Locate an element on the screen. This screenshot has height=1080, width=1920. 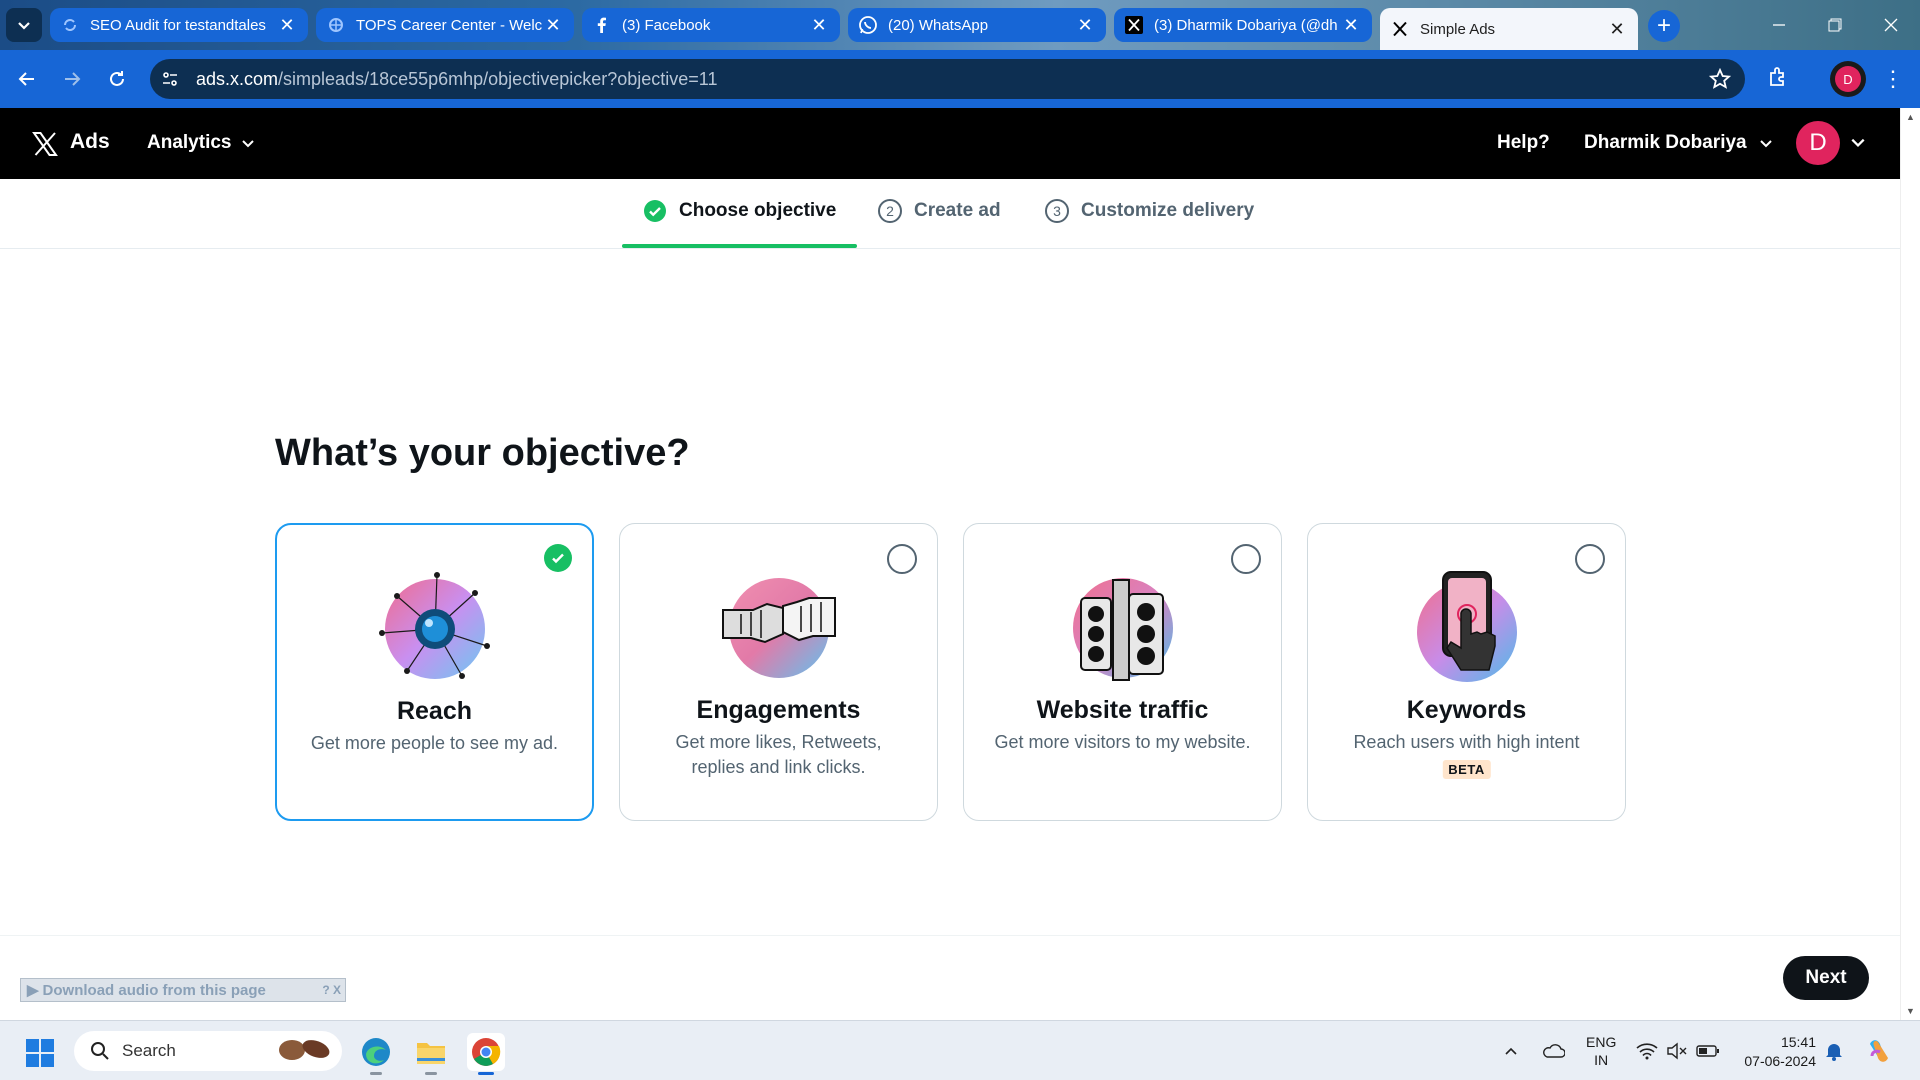
phone-tap-illustration is located at coordinates (1466, 626).